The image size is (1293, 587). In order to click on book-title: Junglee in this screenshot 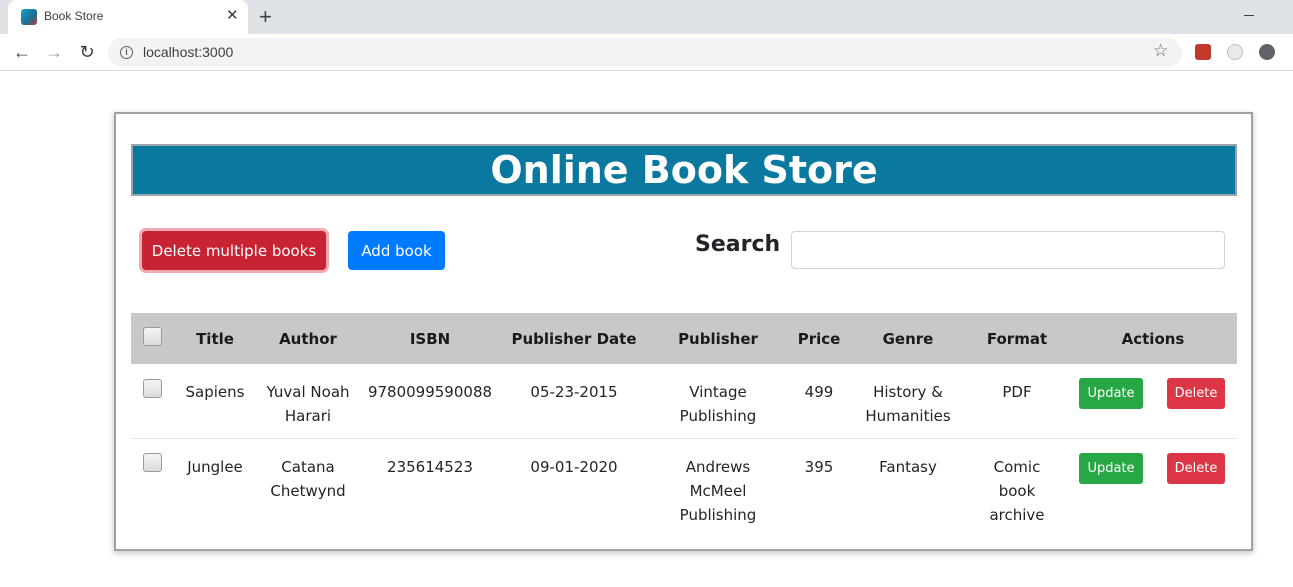, I will do `click(215, 467)`.